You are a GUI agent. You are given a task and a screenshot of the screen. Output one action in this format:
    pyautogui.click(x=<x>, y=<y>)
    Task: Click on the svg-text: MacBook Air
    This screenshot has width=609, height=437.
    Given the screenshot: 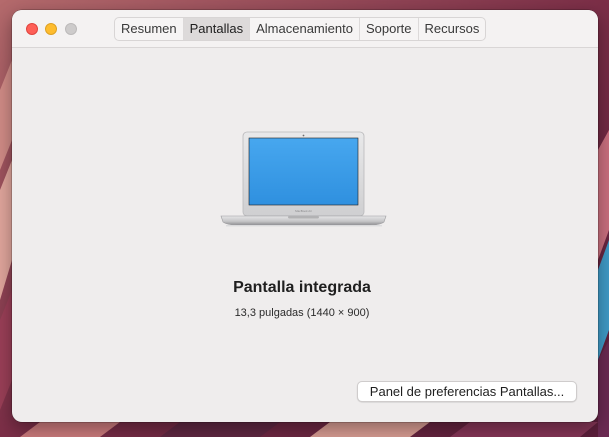 What is the action you would take?
    pyautogui.click(x=303, y=211)
    